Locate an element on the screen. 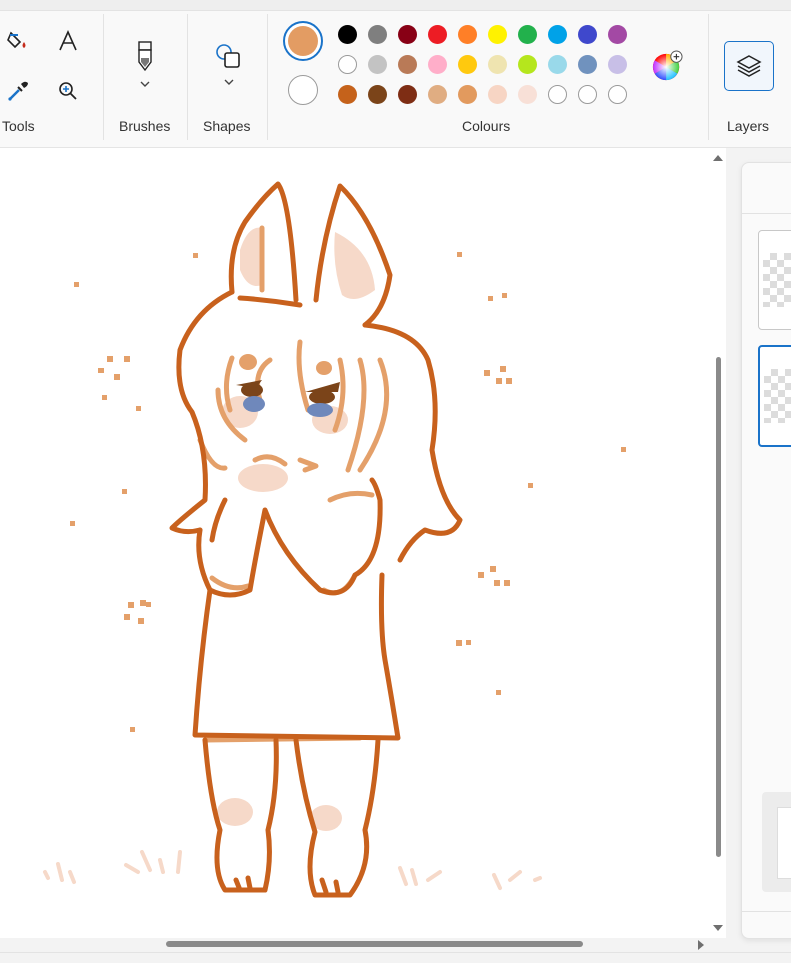 This screenshot has width=791, height=963. fill-tool-button is located at coordinates (18, 41).